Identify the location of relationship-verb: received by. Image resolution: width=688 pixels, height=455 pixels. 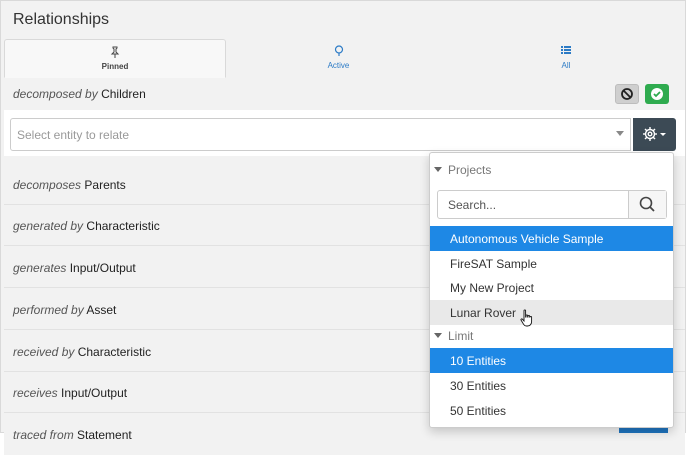
(44, 352).